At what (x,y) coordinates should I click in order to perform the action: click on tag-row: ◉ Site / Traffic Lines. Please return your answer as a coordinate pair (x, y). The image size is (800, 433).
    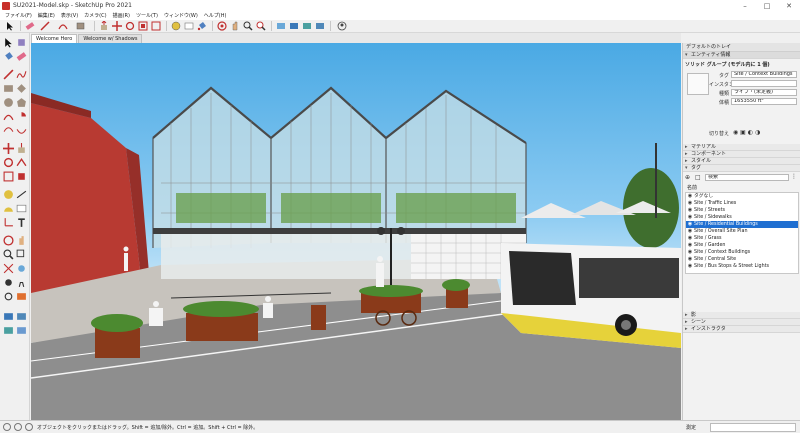
    Looking at the image, I should click on (742, 203).